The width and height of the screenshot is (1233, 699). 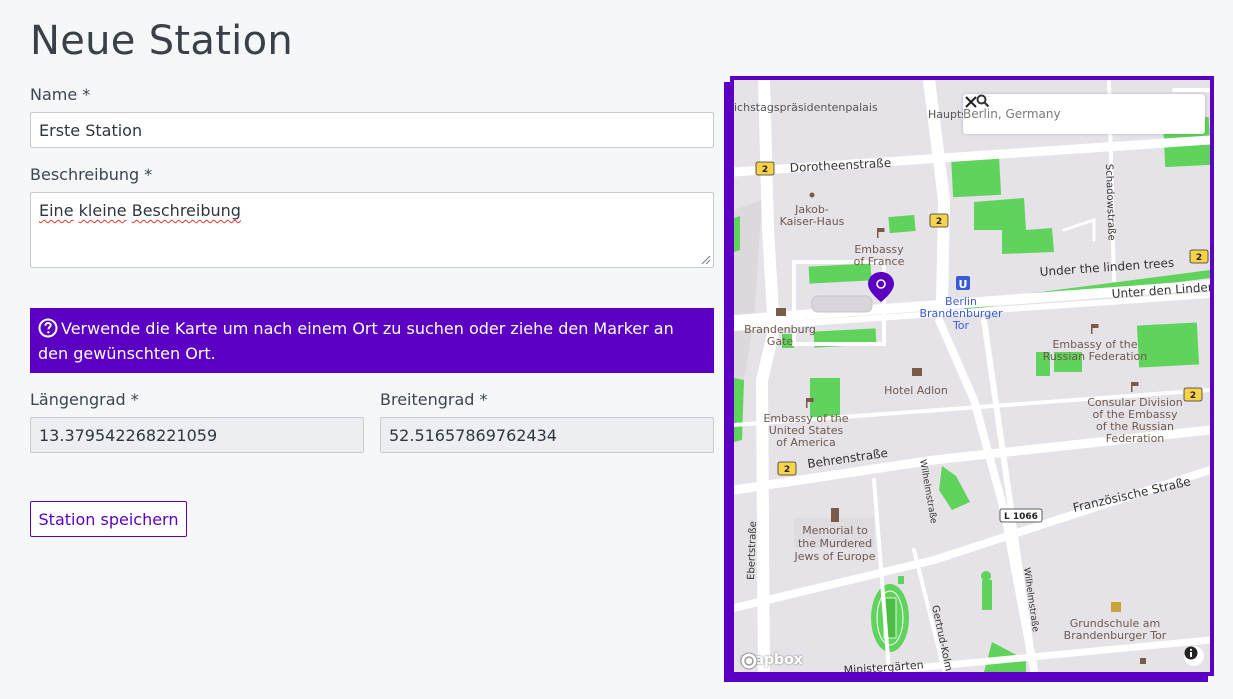 What do you see at coordinates (434, 399) in the screenshot?
I see `latitude-label: Breitengrad *` at bounding box center [434, 399].